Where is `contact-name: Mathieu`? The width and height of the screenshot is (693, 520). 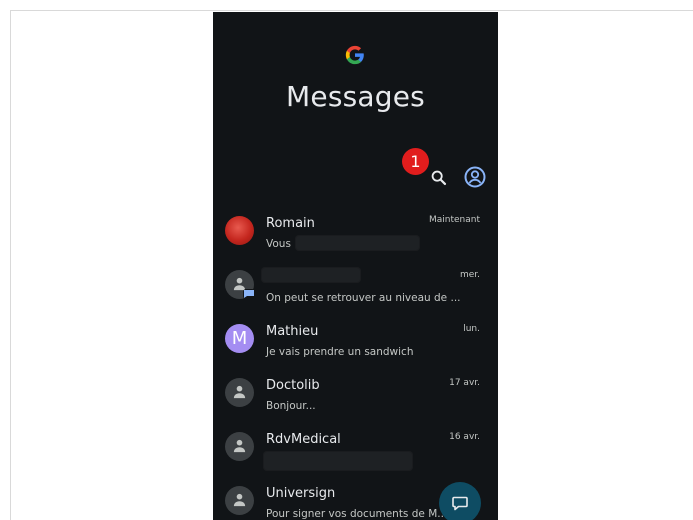
contact-name: Mathieu is located at coordinates (292, 331).